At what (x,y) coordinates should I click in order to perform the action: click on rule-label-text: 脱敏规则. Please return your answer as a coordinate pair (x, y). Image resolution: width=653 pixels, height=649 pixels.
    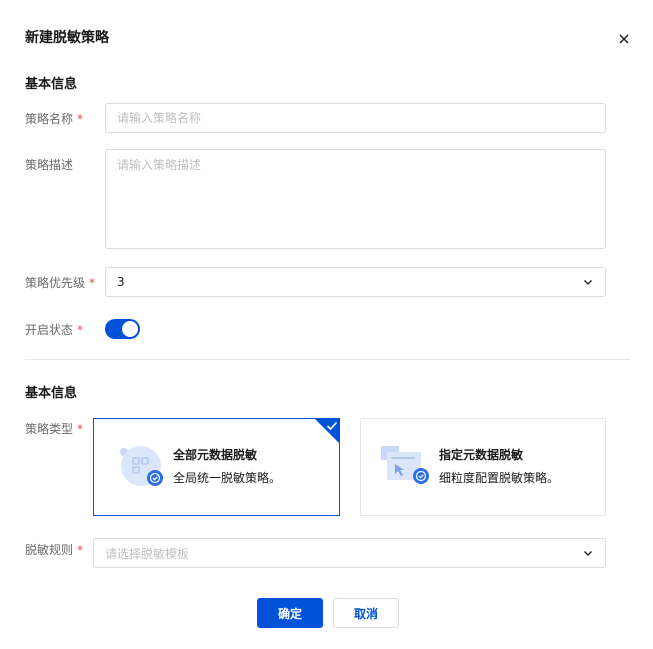
    Looking at the image, I should click on (49, 550).